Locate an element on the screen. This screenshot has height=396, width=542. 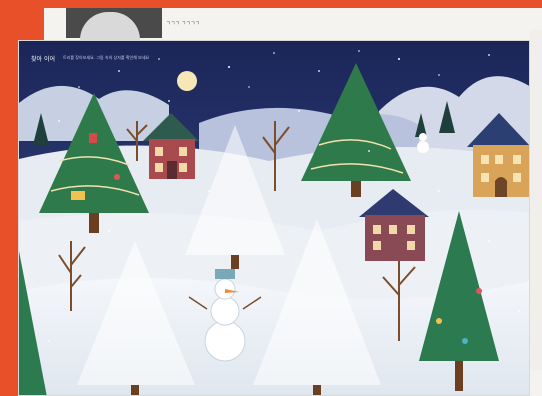
background-photo-subject is located at coordinates (110, 26).